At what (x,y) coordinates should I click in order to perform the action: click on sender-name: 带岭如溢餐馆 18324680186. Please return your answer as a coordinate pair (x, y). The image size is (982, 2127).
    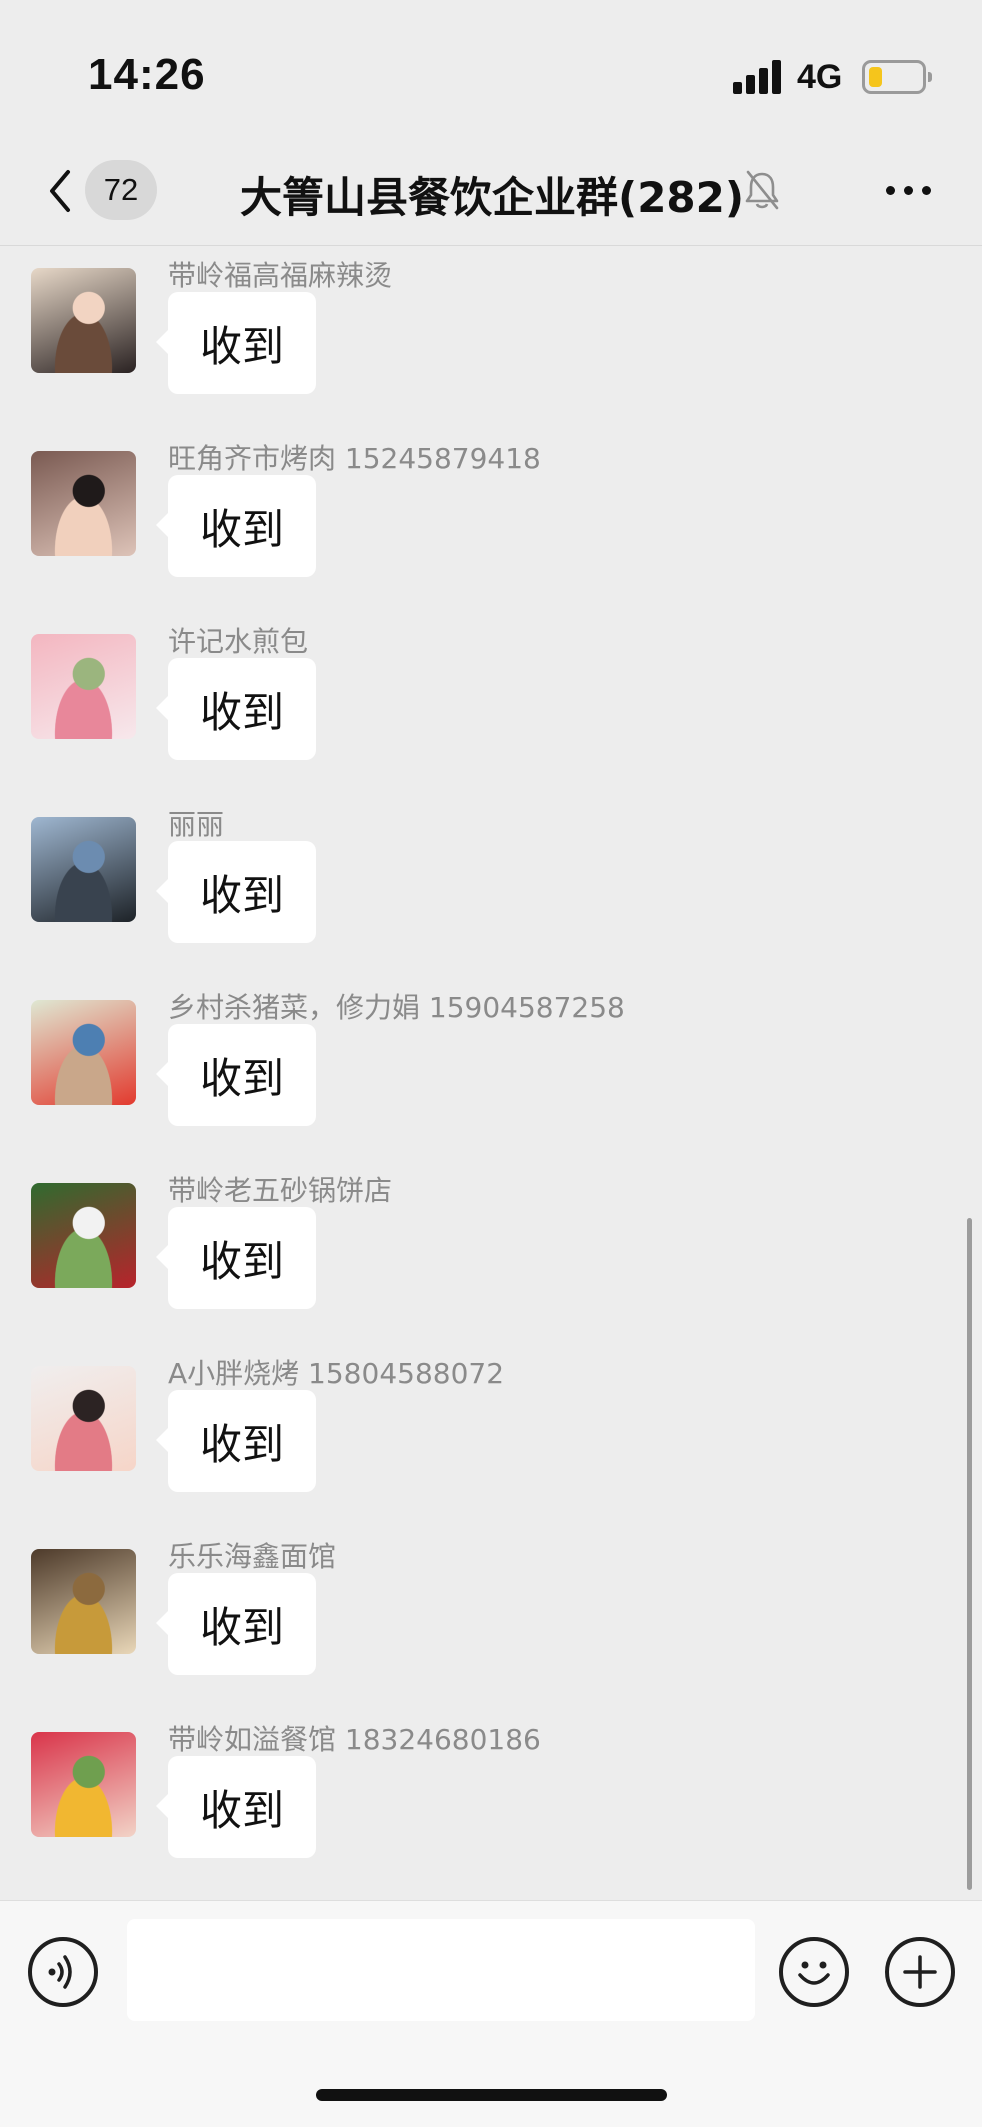
    Looking at the image, I should click on (354, 1739).